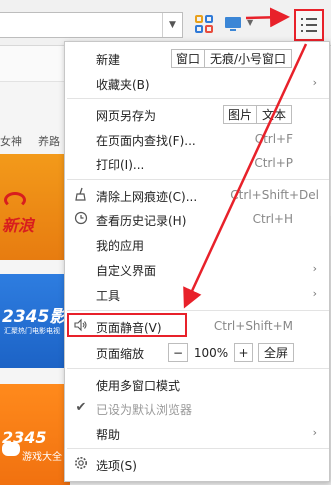 The height and width of the screenshot is (485, 331). What do you see at coordinates (197, 244) in the screenshot?
I see `menu-item-my-apps: 我的应用` at bounding box center [197, 244].